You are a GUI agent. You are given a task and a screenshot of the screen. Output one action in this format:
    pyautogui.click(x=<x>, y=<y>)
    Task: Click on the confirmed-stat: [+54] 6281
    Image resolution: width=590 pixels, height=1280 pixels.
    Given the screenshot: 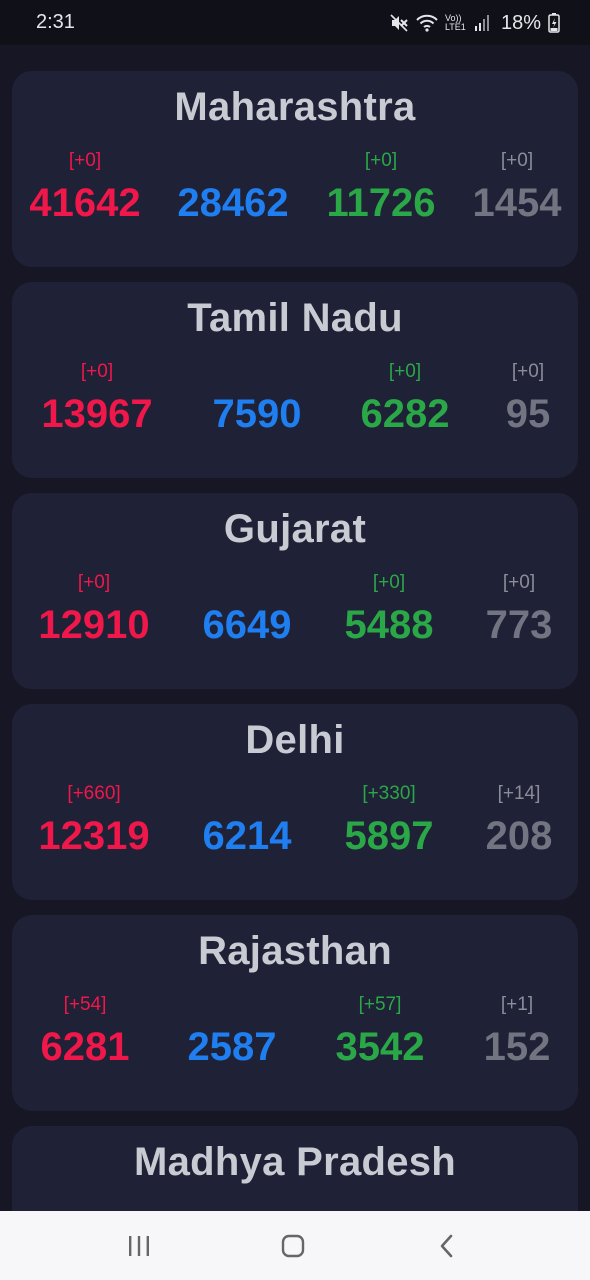 What is the action you would take?
    pyautogui.click(x=85, y=1031)
    